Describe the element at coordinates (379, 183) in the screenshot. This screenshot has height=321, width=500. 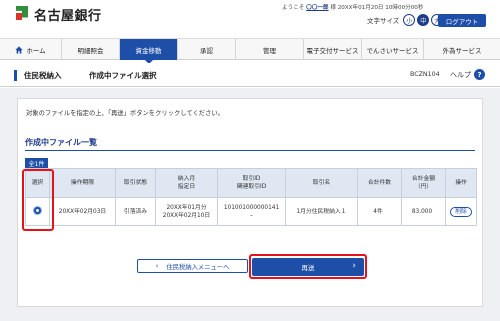
I see `column-header-total-count: 合計件数` at that location.